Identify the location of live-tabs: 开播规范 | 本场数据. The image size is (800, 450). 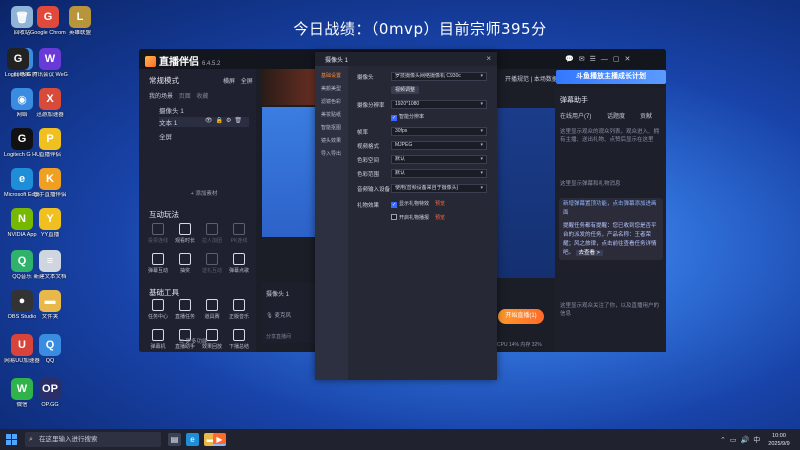
(531, 78).